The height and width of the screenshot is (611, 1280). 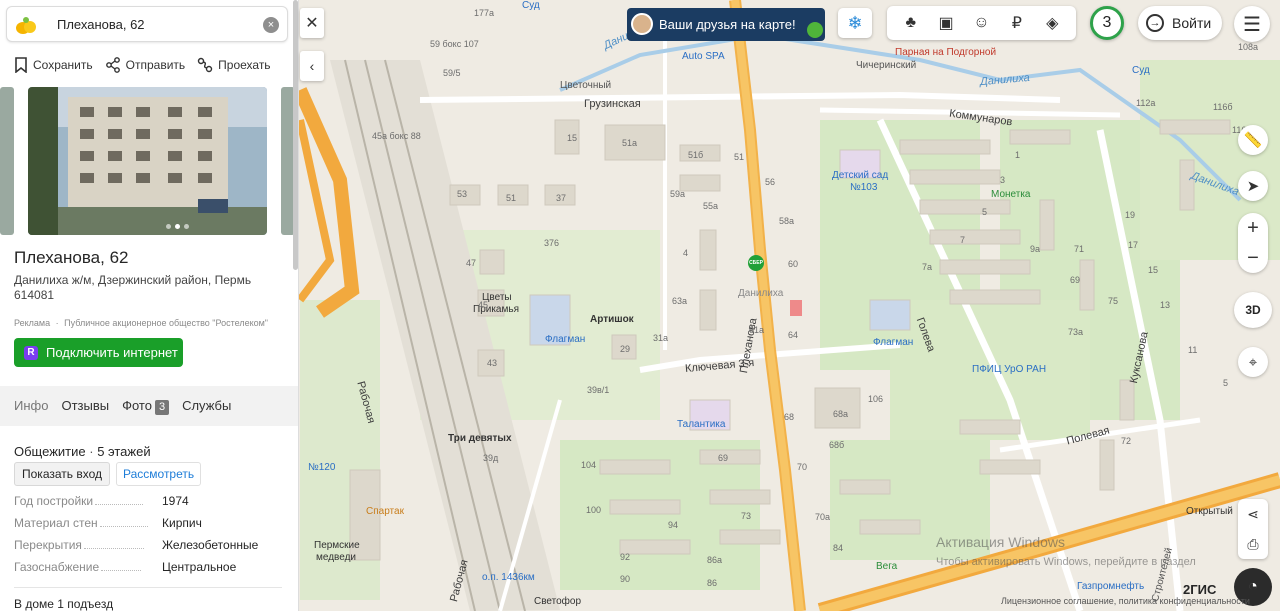 What do you see at coordinates (712, 583) in the screenshot?
I see `house-number: 86` at bounding box center [712, 583].